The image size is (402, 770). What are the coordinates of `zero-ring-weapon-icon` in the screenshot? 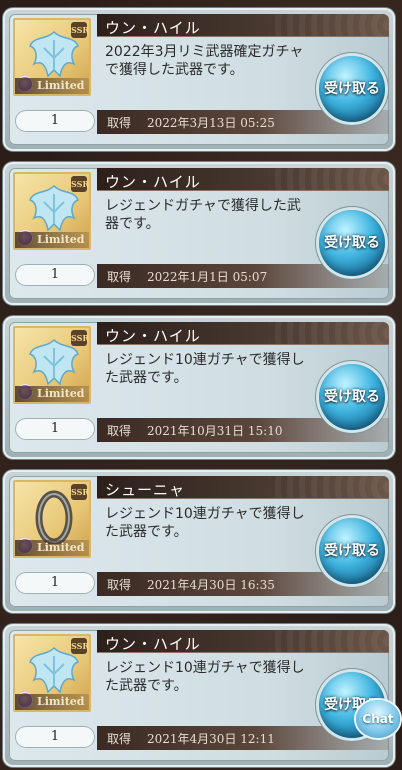 It's located at (54, 517).